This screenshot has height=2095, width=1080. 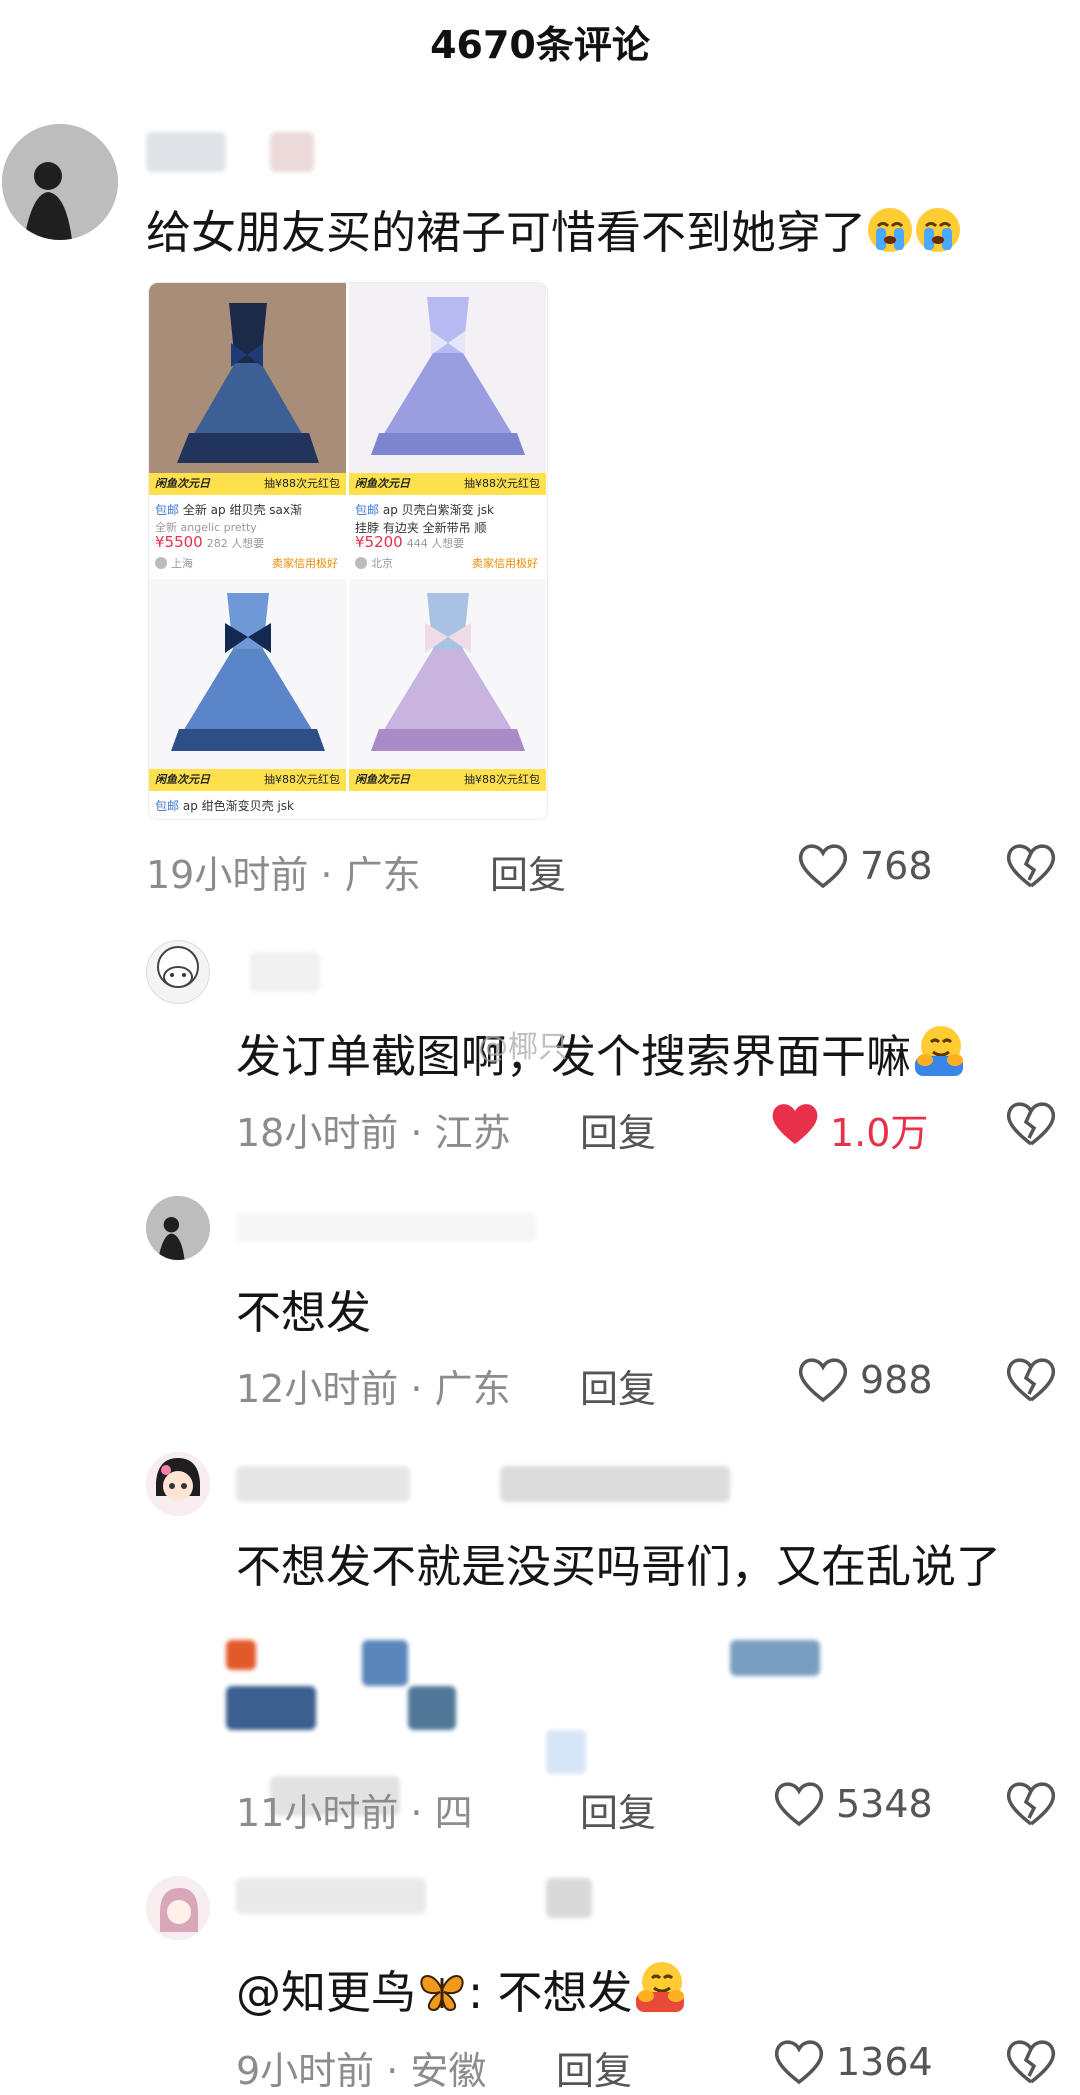 What do you see at coordinates (896, 866) in the screenshot?
I see `like-count: 768` at bounding box center [896, 866].